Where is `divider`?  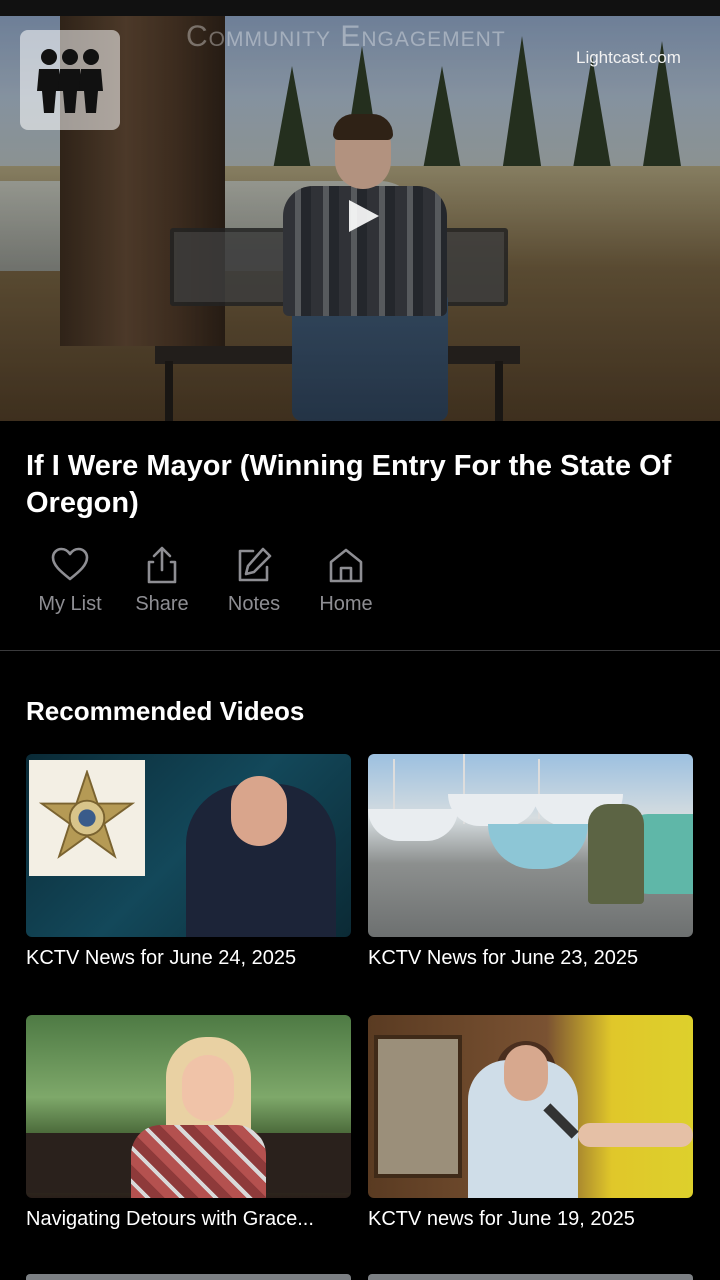 divider is located at coordinates (360, 650).